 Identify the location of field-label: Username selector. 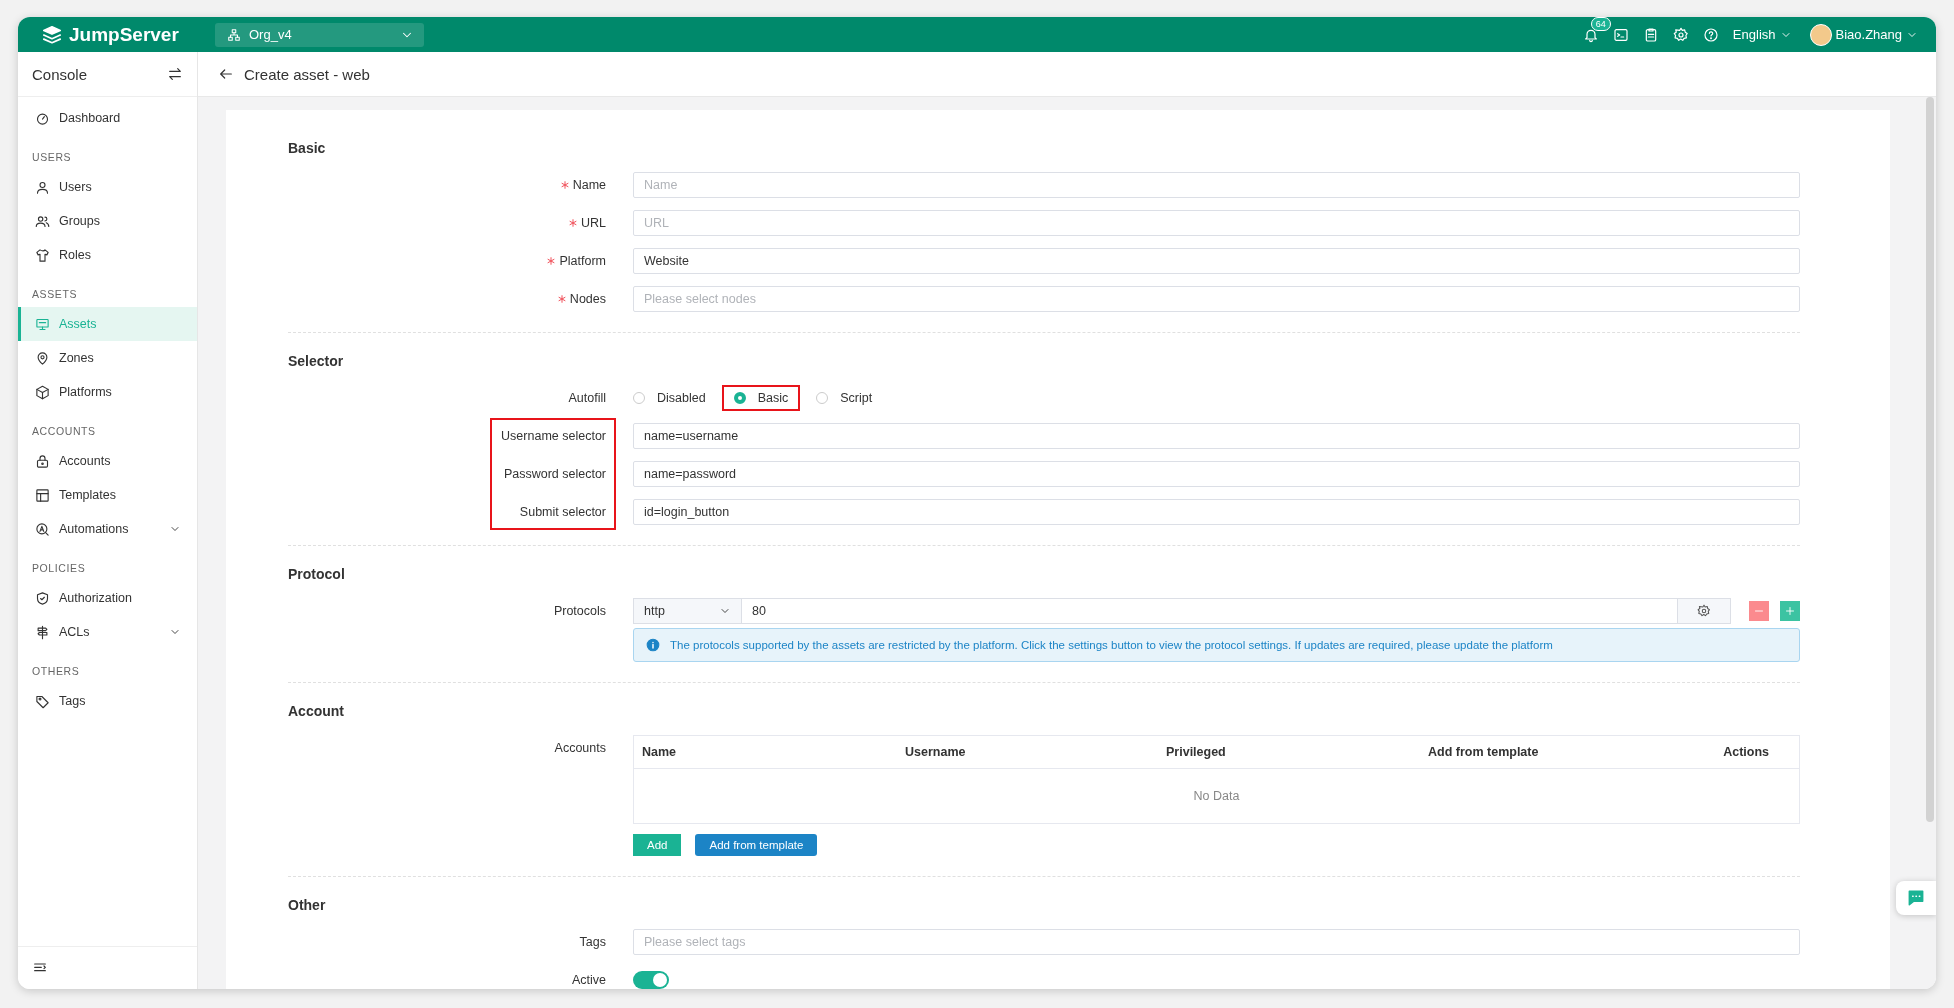
(553, 436).